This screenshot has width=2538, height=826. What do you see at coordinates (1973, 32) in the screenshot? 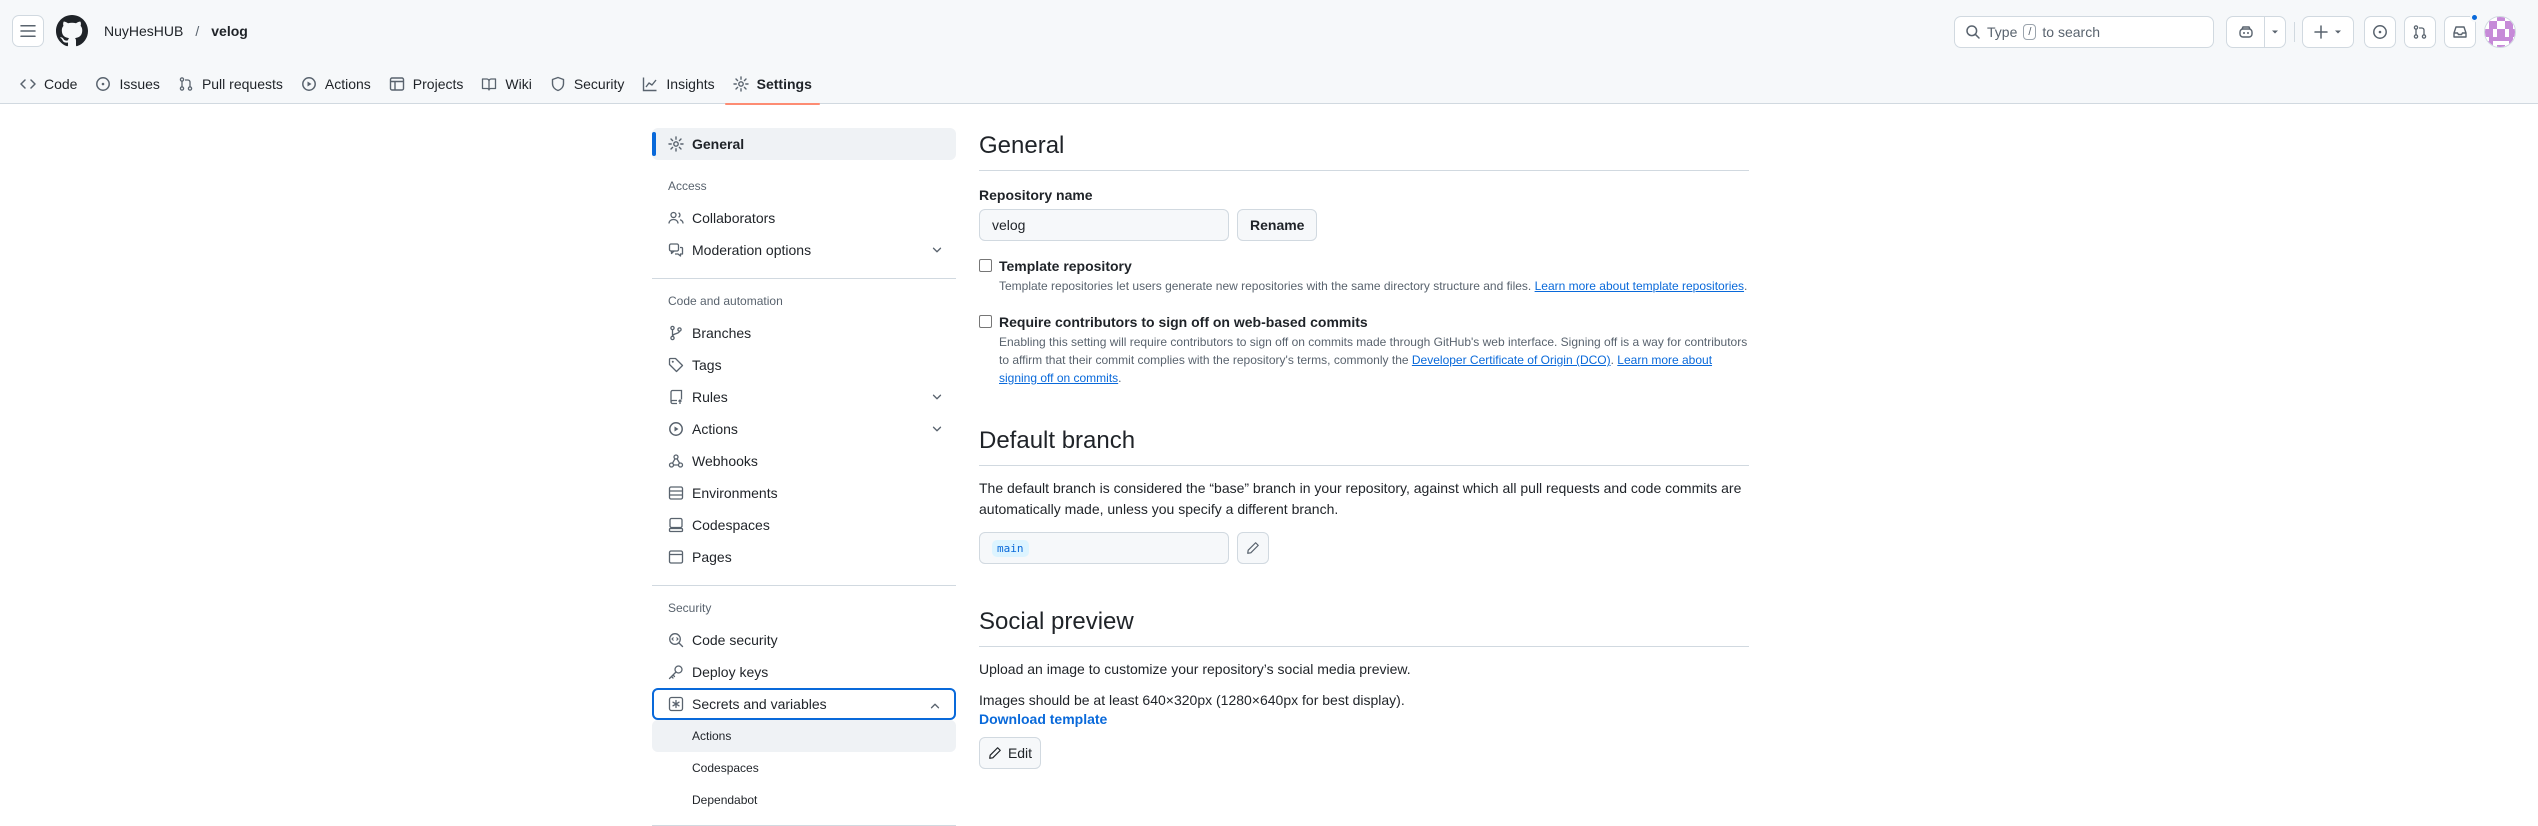
I see `search-icon` at bounding box center [1973, 32].